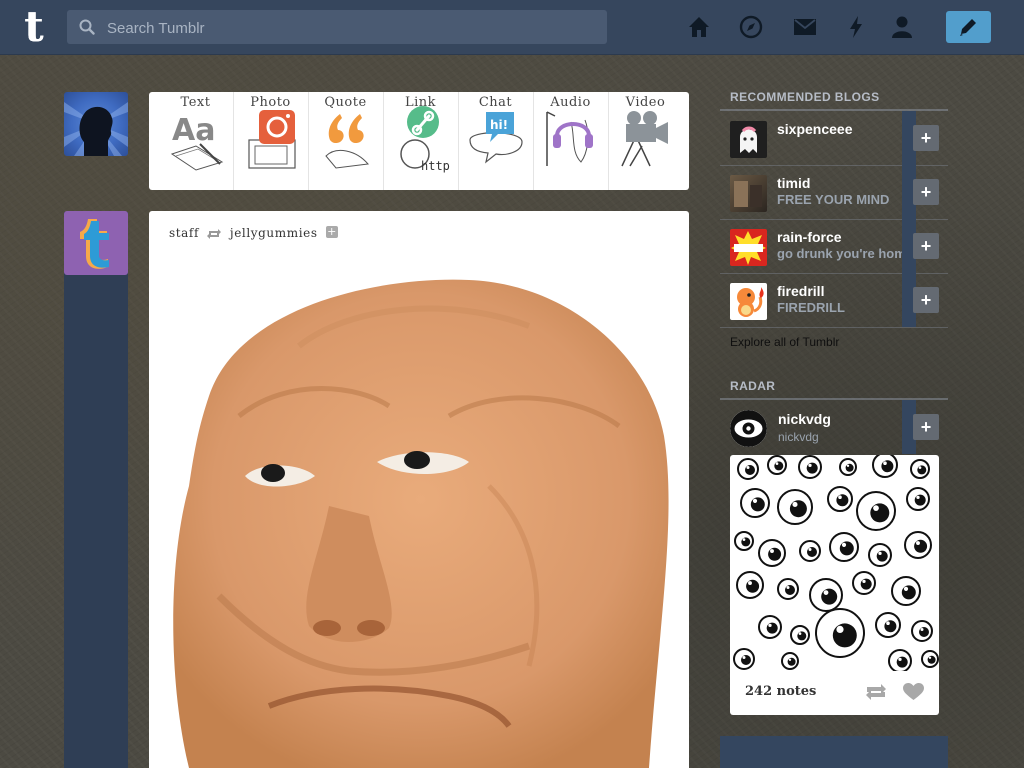  I want to click on blog-name: timid, so click(793, 183).